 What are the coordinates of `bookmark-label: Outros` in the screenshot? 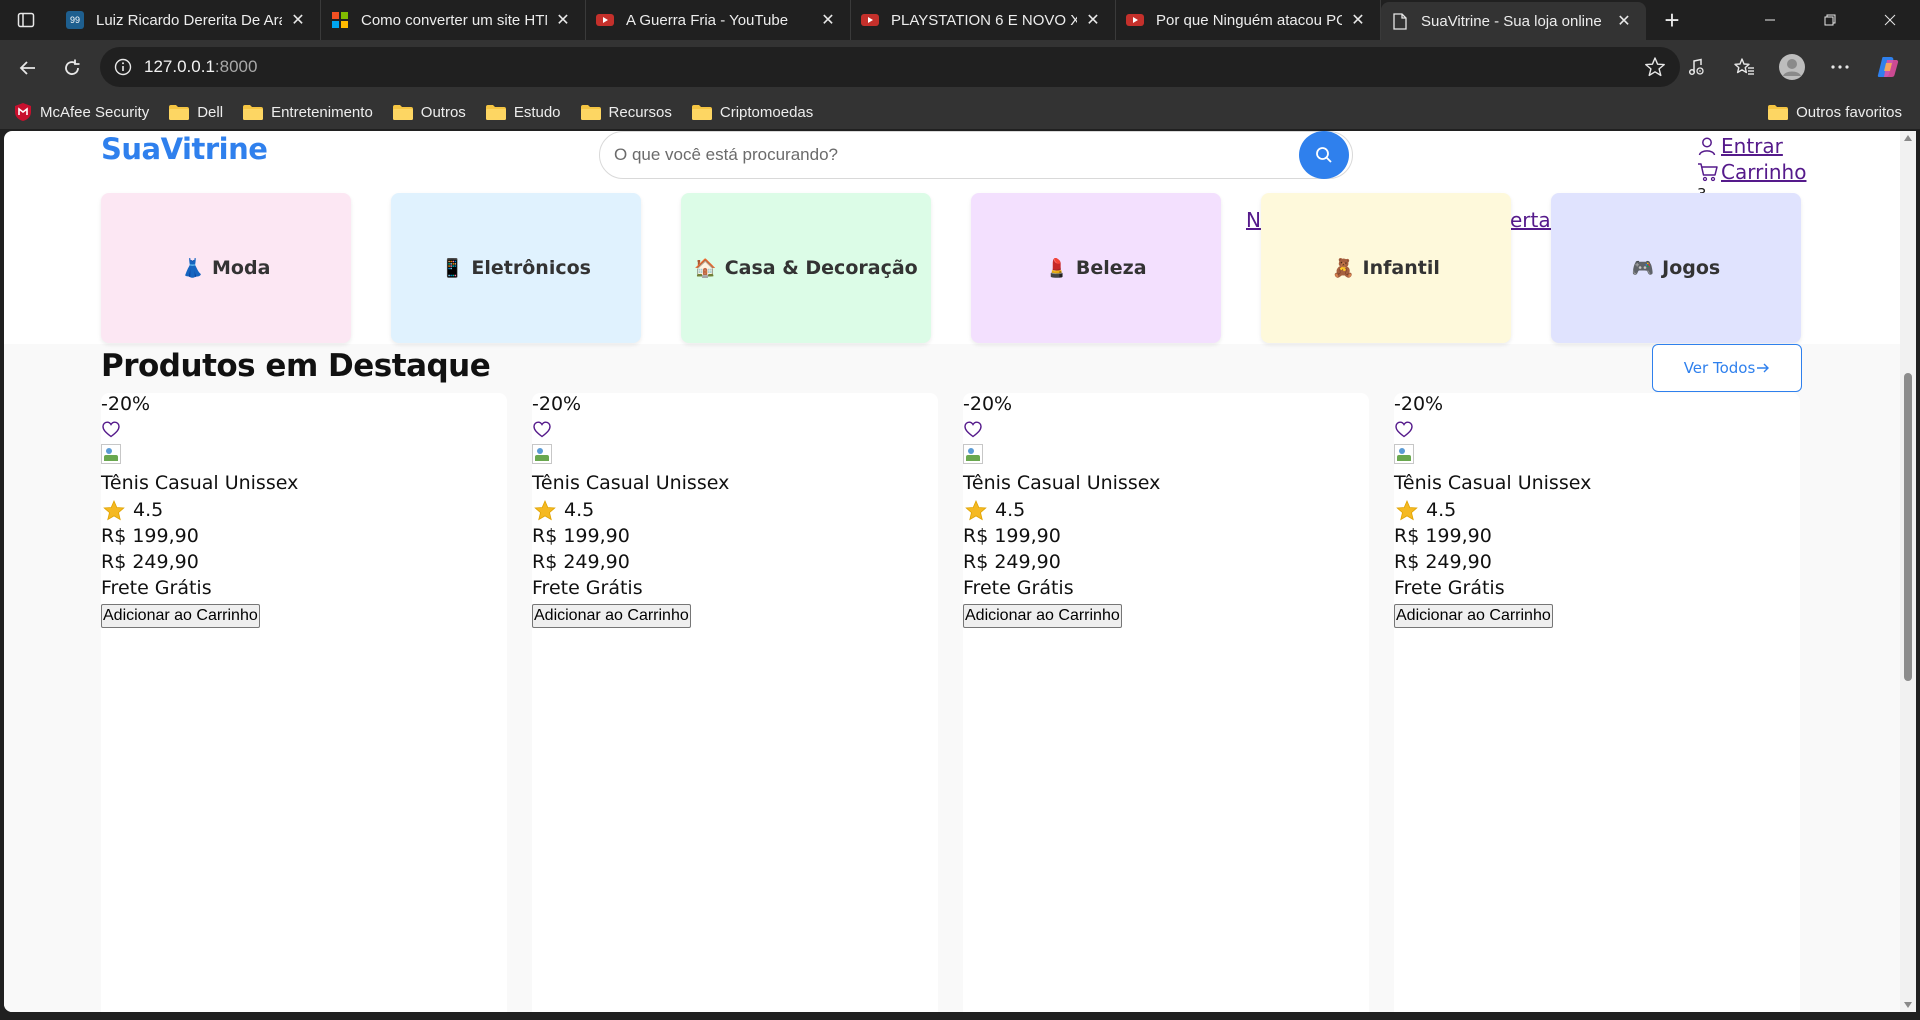 It's located at (443, 112).